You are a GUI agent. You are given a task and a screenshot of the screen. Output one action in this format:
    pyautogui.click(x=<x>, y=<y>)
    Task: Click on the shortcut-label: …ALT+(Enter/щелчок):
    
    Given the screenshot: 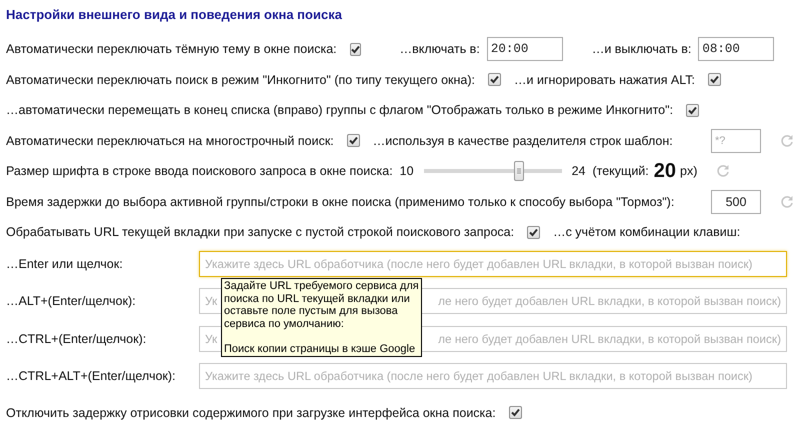 What is the action you would take?
    pyautogui.click(x=71, y=301)
    